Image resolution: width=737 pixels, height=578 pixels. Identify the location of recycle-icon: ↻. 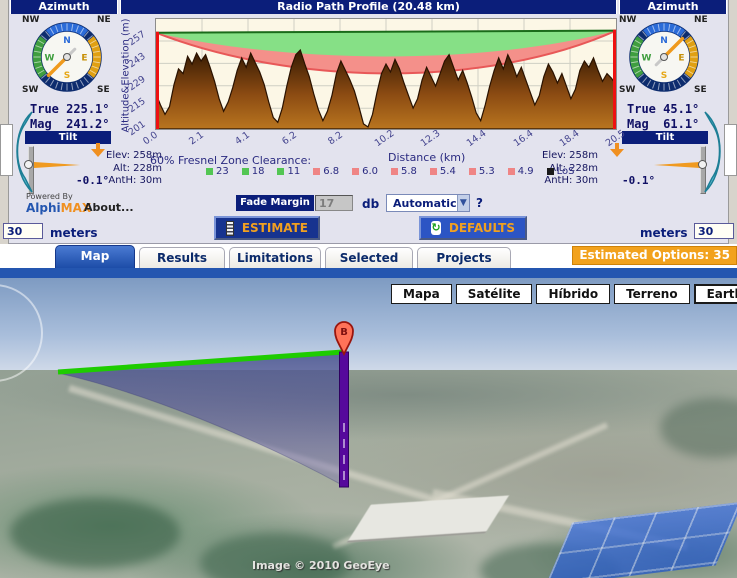
(436, 228).